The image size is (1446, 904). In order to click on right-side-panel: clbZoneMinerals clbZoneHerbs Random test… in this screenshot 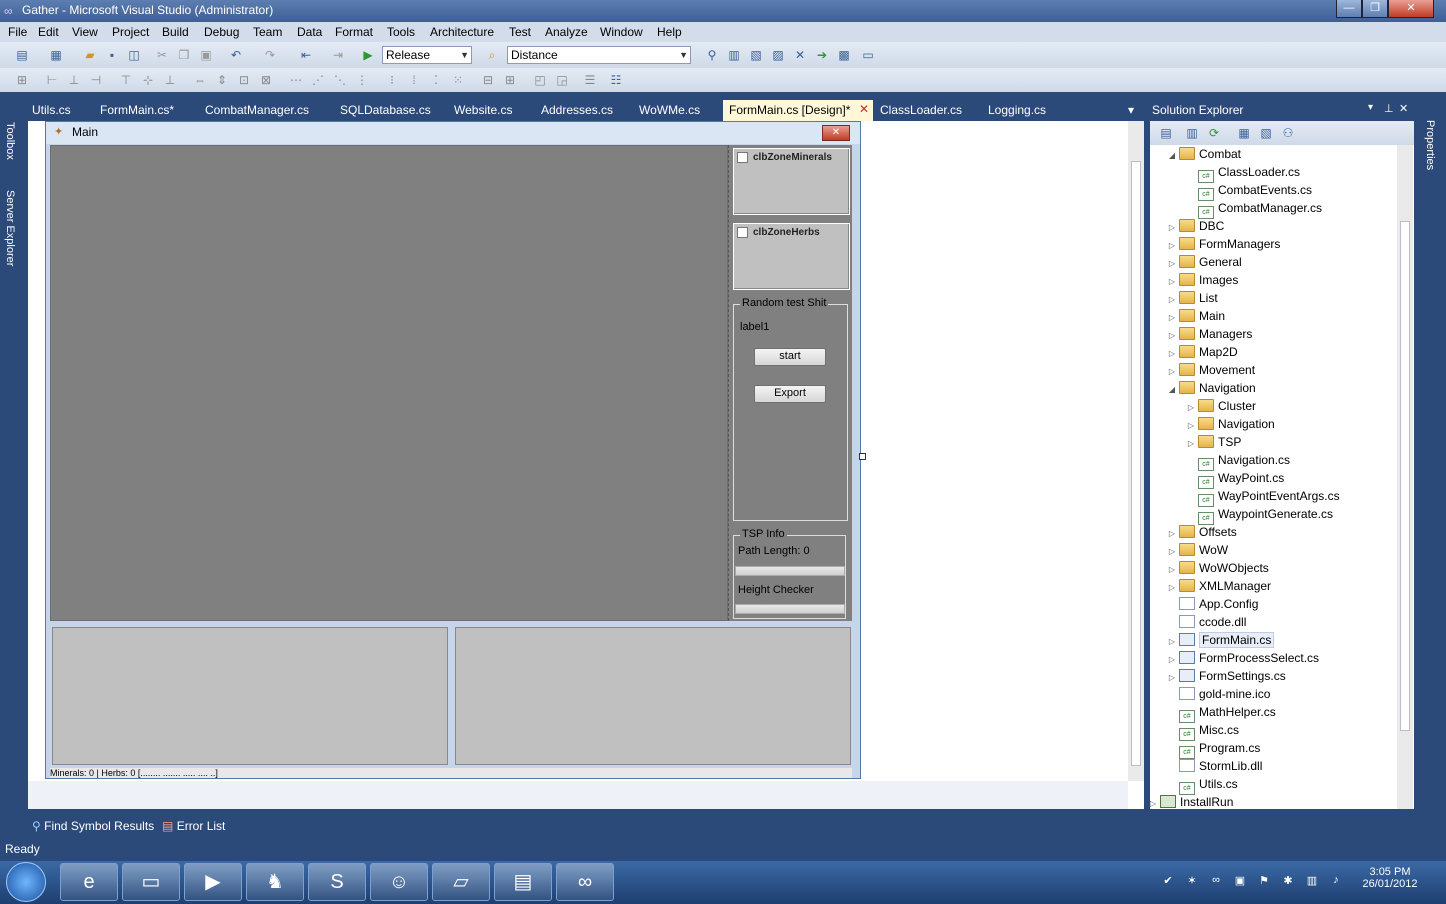, I will do `click(790, 383)`.